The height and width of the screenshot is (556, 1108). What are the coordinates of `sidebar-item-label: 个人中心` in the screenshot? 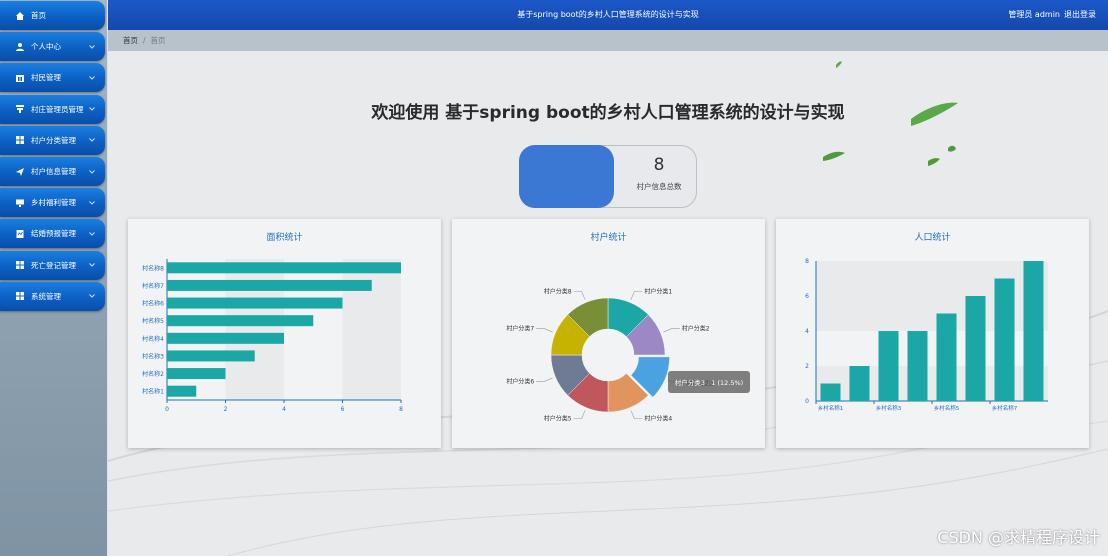 It's located at (46, 47).